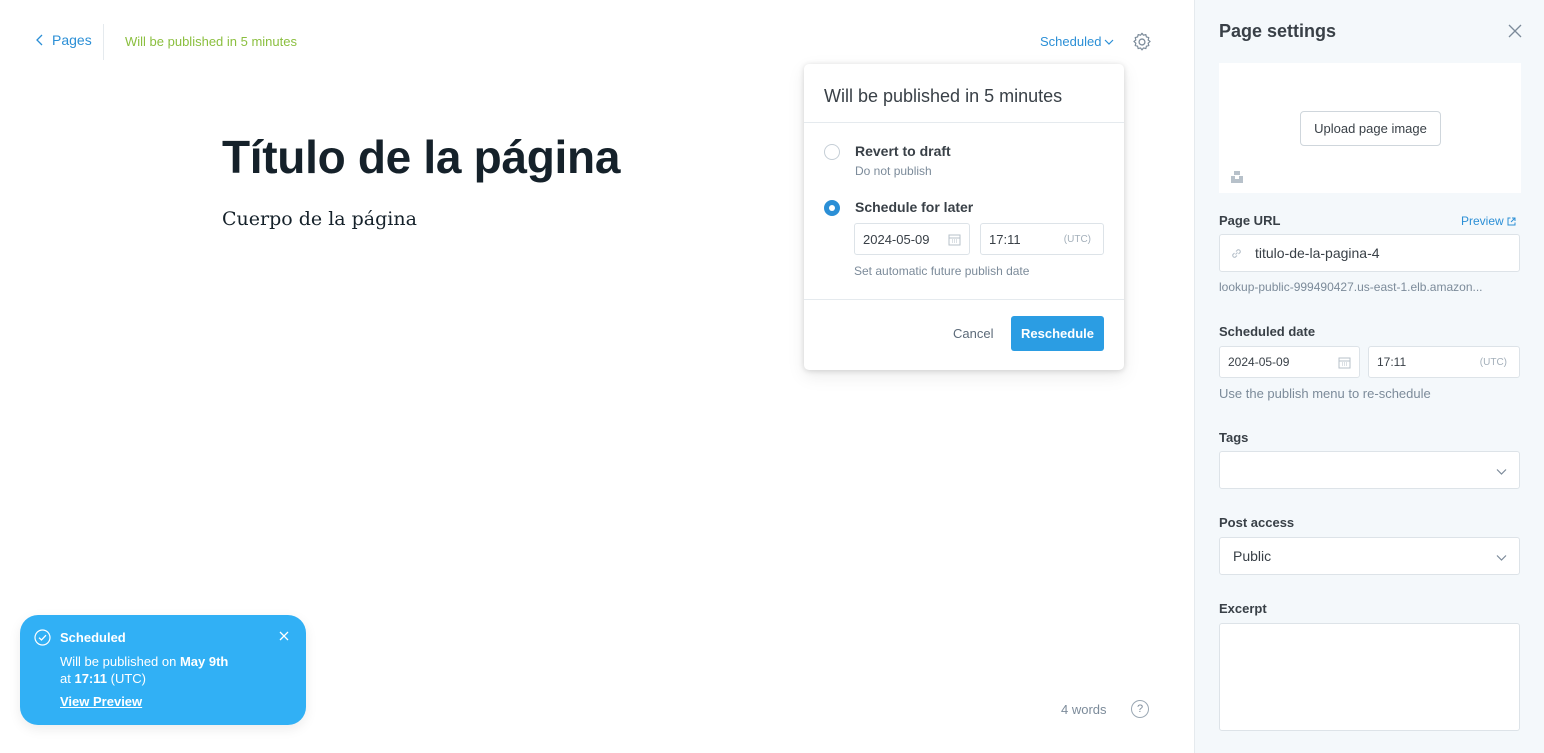 The height and width of the screenshot is (753, 1544). What do you see at coordinates (1042, 239) in the screenshot?
I see `popover-time-input: 17:11 (UTC)` at bounding box center [1042, 239].